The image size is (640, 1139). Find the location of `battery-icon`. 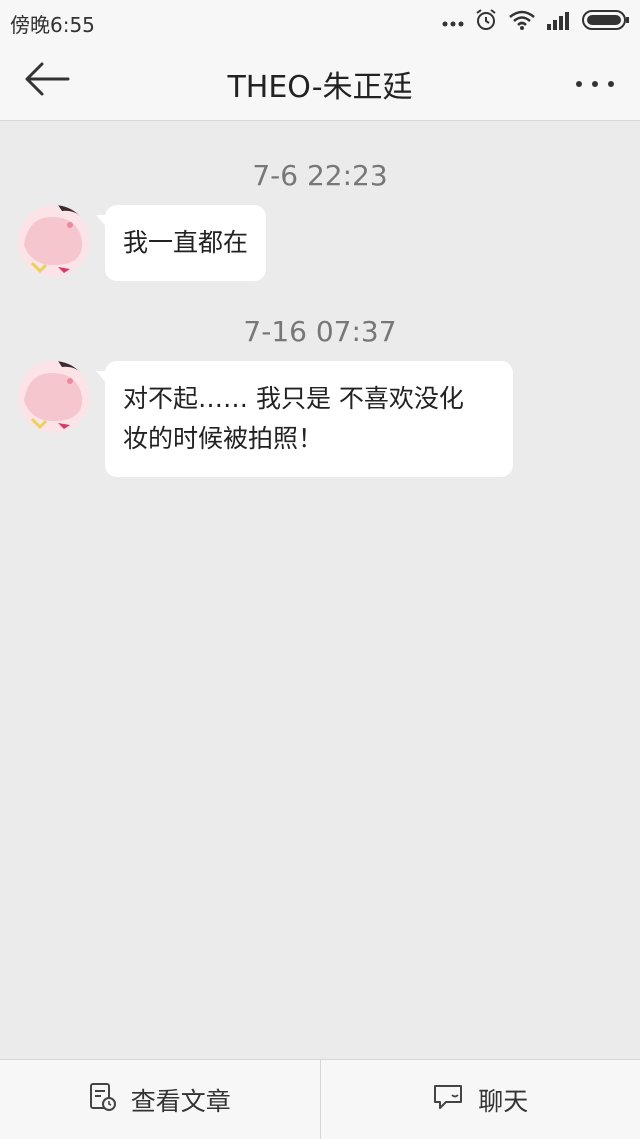

battery-icon is located at coordinates (606, 22).